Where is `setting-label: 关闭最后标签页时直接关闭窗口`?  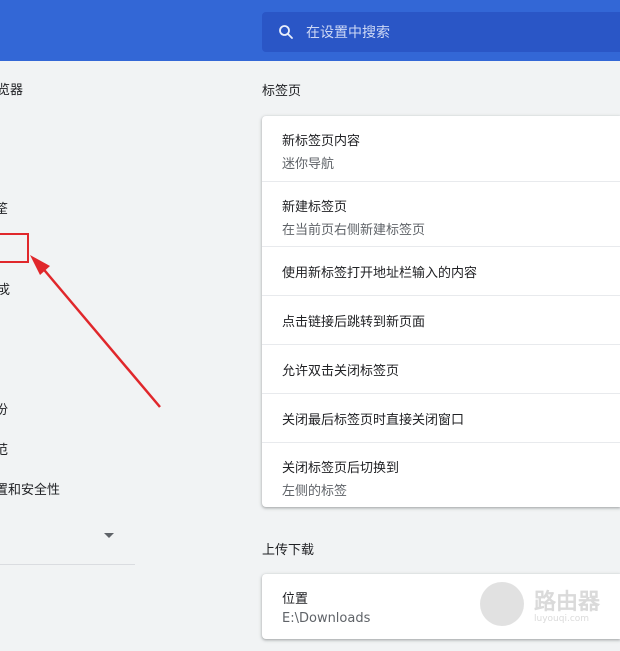
setting-label: 关闭最后标签页时直接关闭窗口 is located at coordinates (373, 420).